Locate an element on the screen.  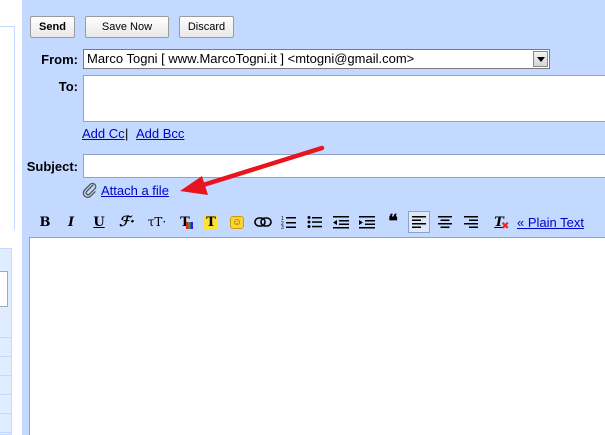
remove-formatting-icon: T ✖ is located at coordinates (499, 222).